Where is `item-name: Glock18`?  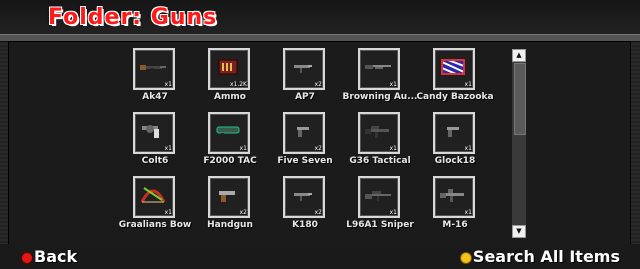 item-name: Glock18 is located at coordinates (455, 161).